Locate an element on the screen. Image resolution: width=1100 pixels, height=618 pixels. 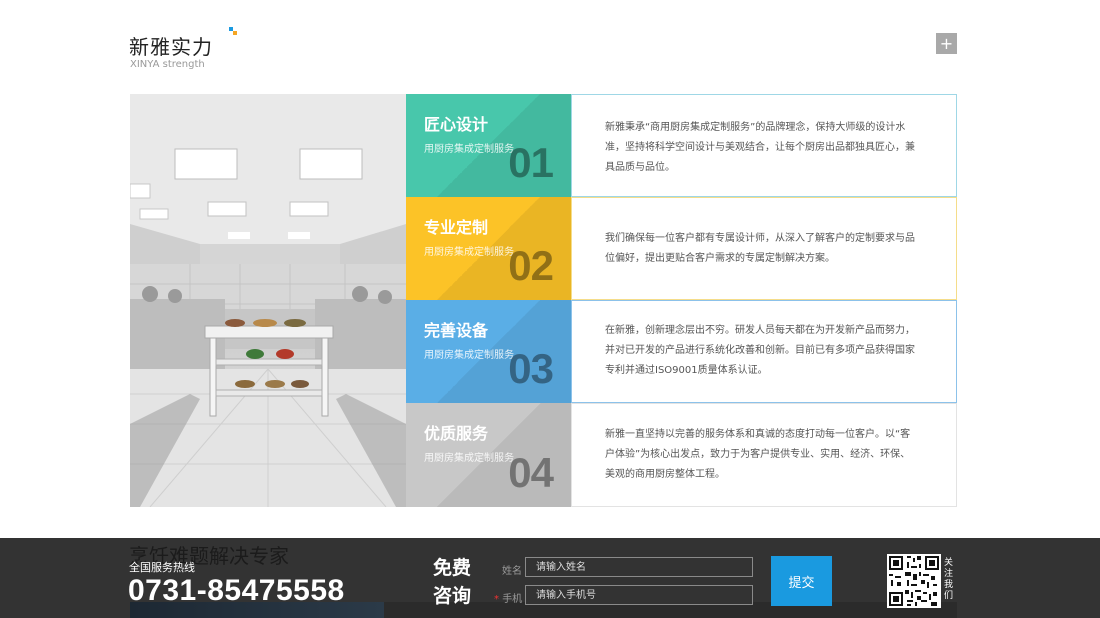
feature-title: 优质服务 is located at coordinates (456, 433).